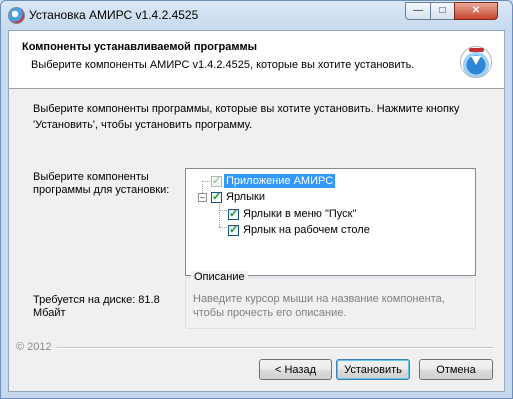 The image size is (513, 399). I want to click on tree-item-label: Ярлыки в меню "Пуск", so click(299, 214).